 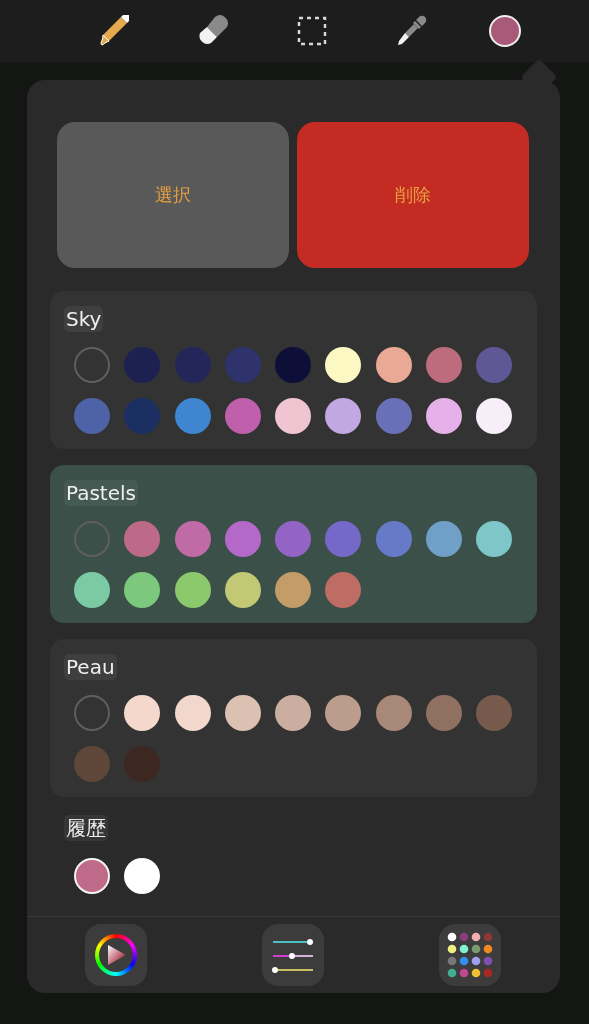 I want to click on palette-grid-icon, so click(x=470, y=955).